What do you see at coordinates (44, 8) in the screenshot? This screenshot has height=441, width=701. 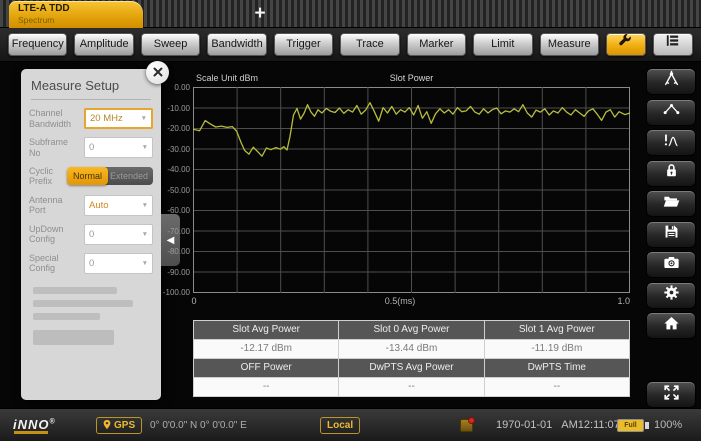 I see `tab-title: LTE-A TDD` at bounding box center [44, 8].